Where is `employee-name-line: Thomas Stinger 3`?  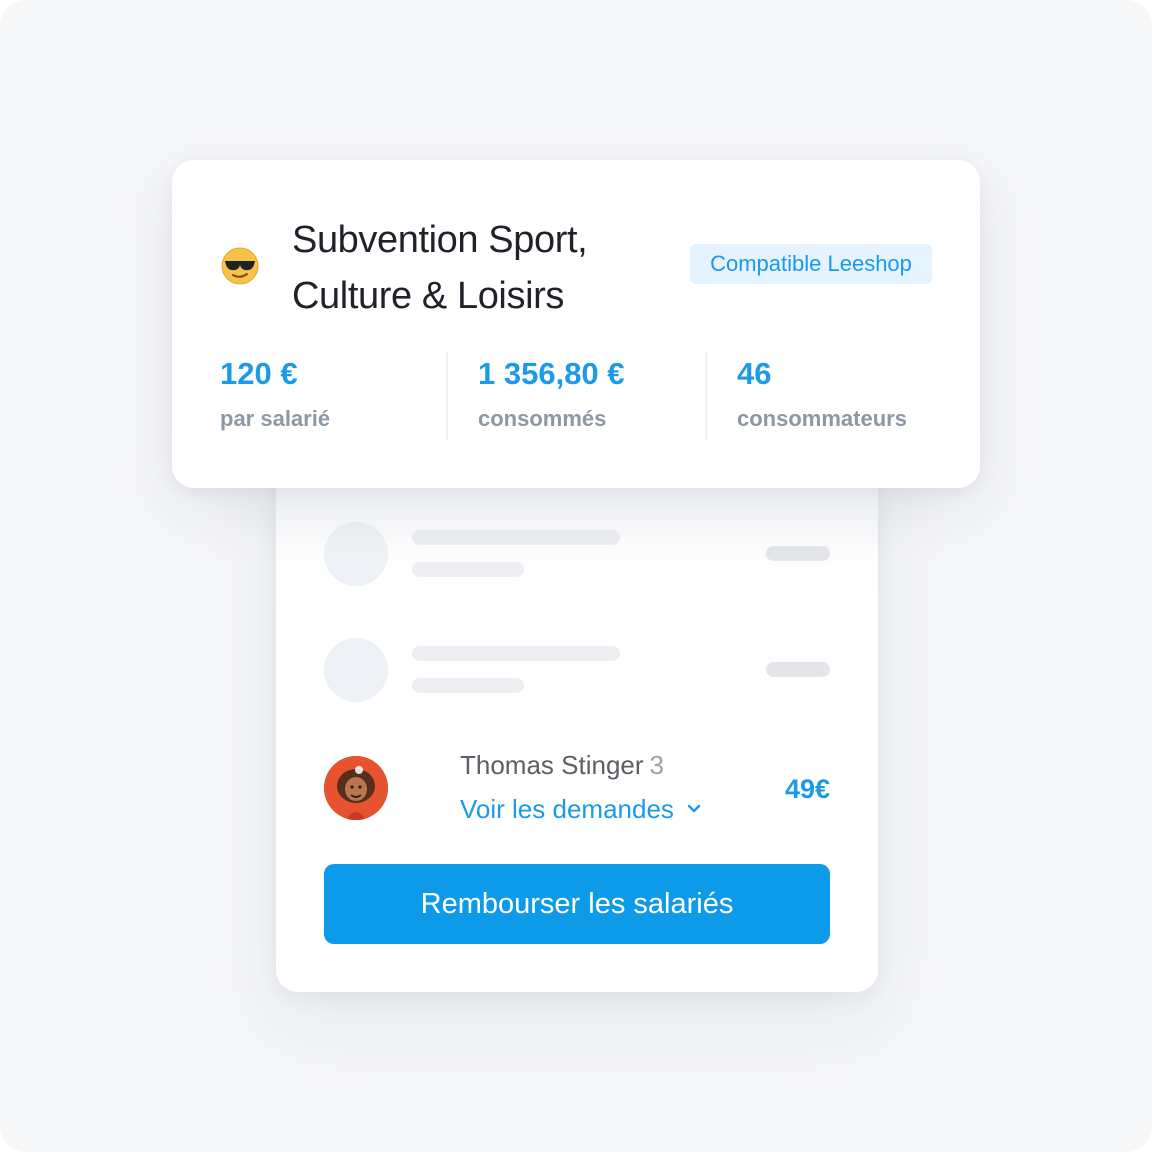 employee-name-line: Thomas Stinger 3 is located at coordinates (562, 765).